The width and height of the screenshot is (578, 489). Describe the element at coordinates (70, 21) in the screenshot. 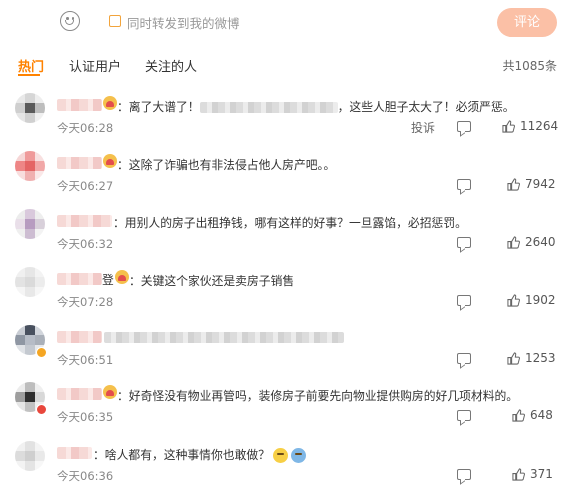

I see `emoji-picker-icon` at that location.